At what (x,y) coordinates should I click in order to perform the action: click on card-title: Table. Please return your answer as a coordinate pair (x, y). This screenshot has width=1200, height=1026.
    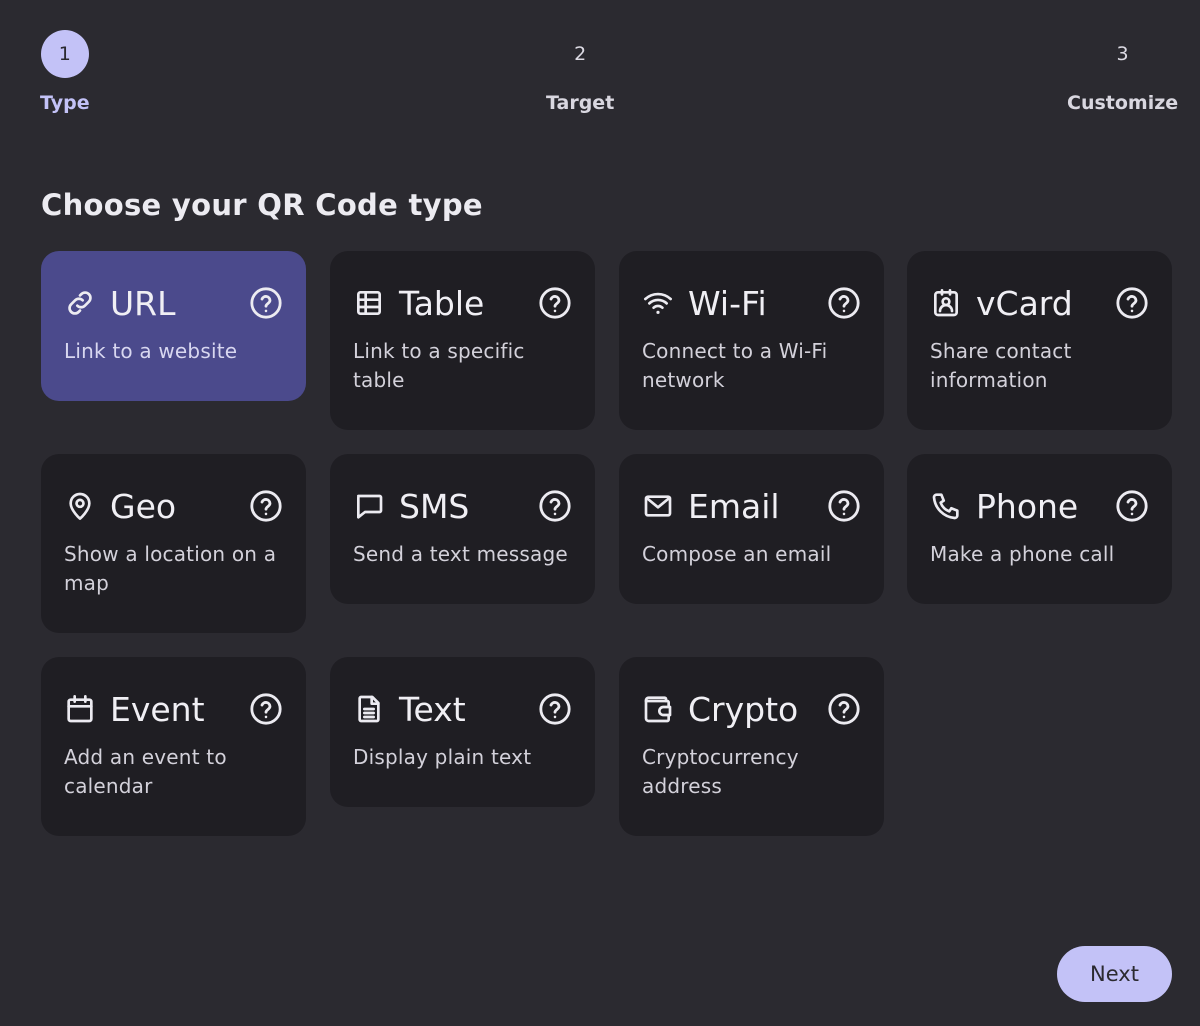
    Looking at the image, I should click on (442, 303).